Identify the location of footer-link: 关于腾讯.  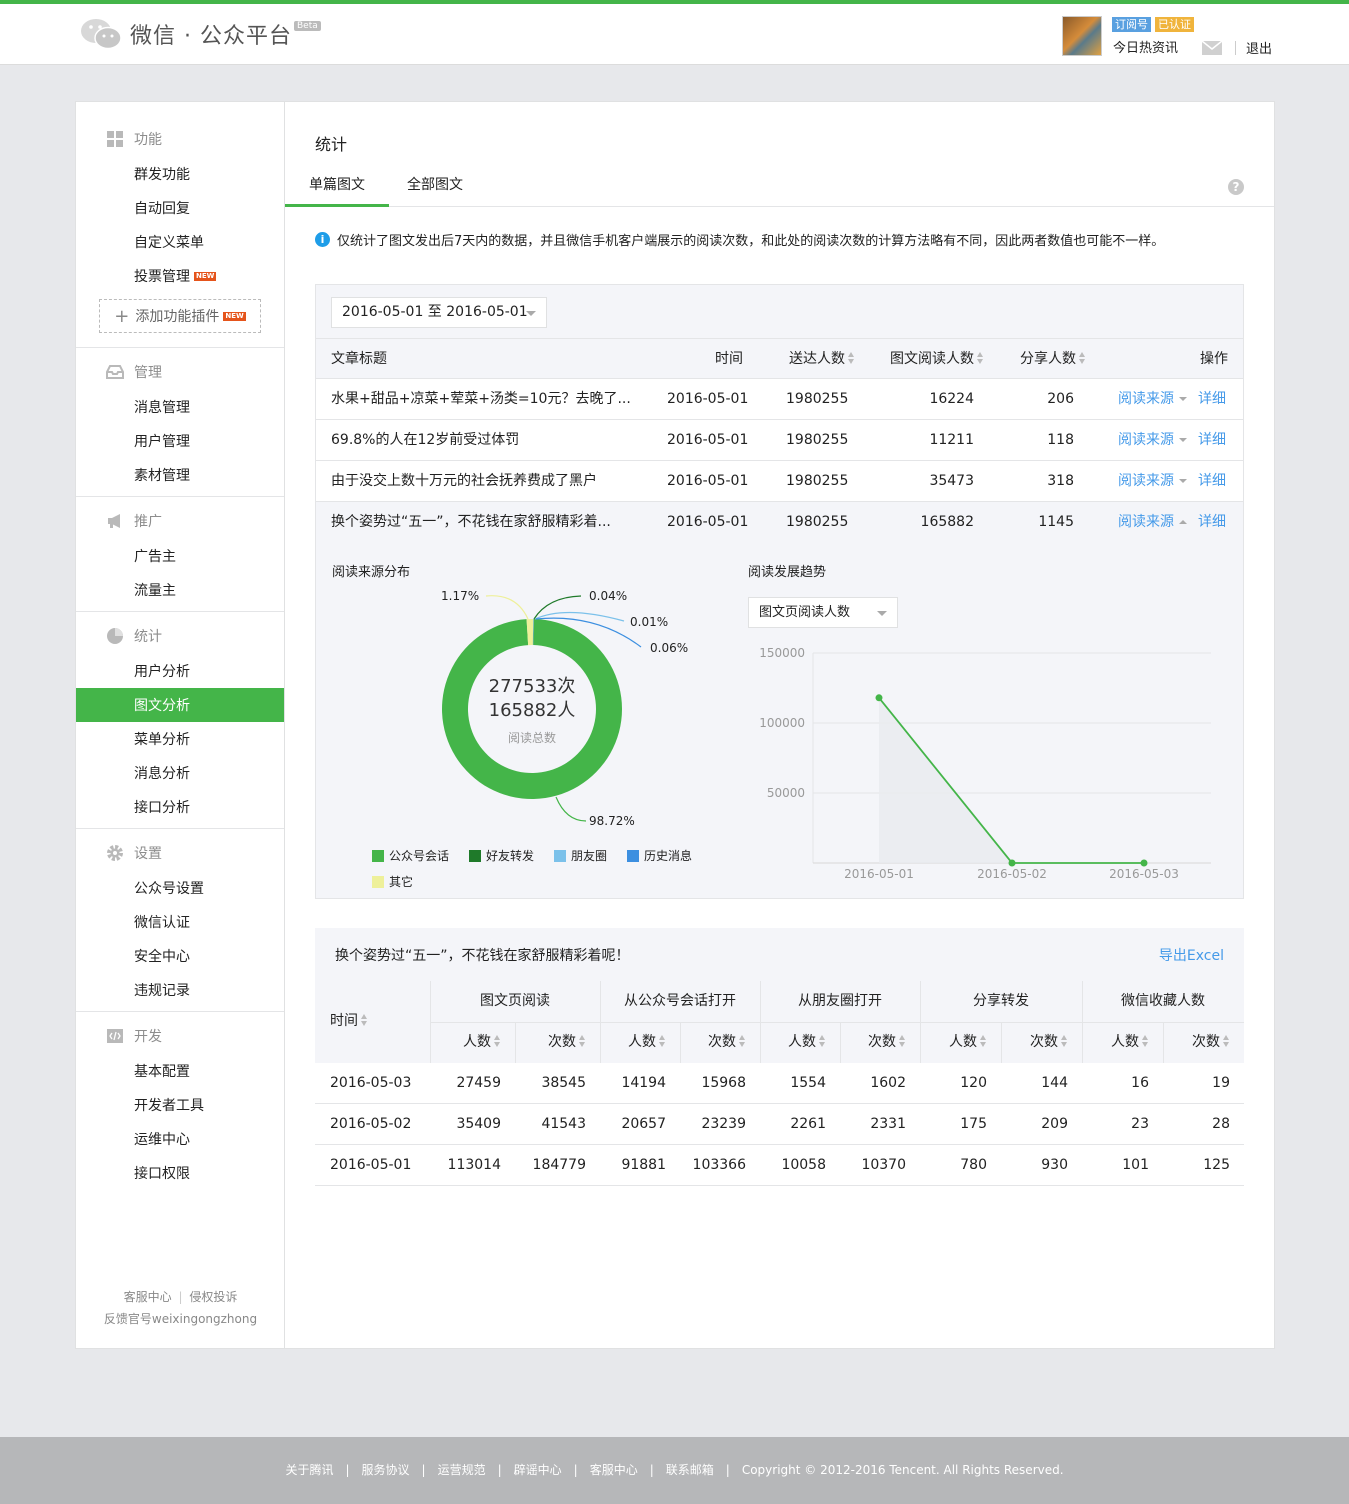
(309, 1470).